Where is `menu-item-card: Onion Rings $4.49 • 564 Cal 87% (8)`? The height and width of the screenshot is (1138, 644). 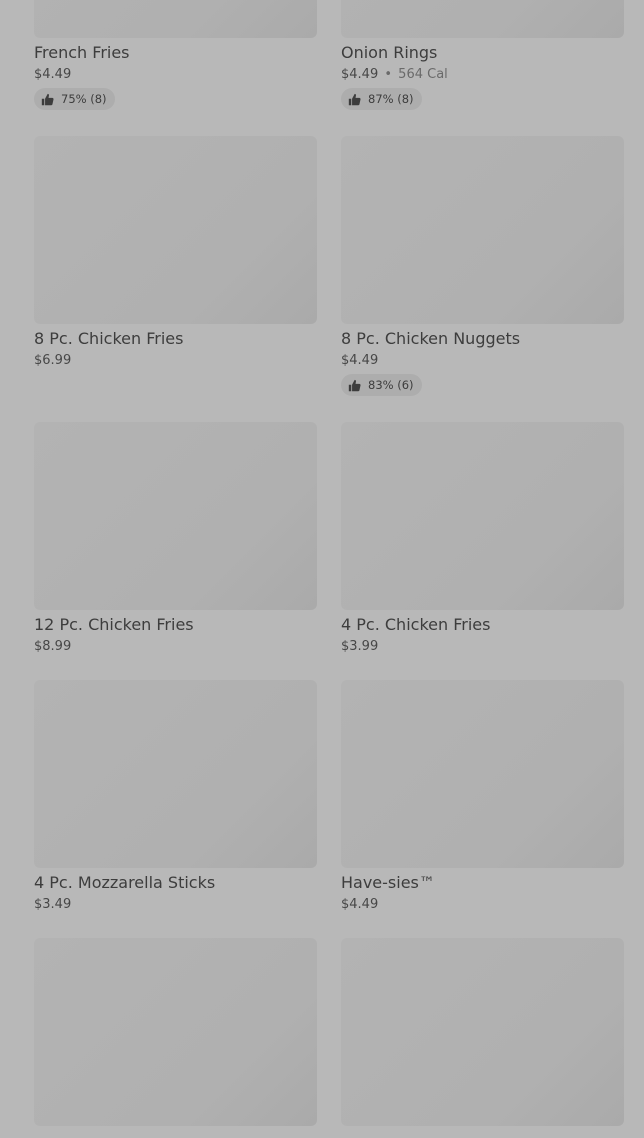
menu-item-card: Onion Rings $4.49 • 564 Cal 87% (8) is located at coordinates (482, 56).